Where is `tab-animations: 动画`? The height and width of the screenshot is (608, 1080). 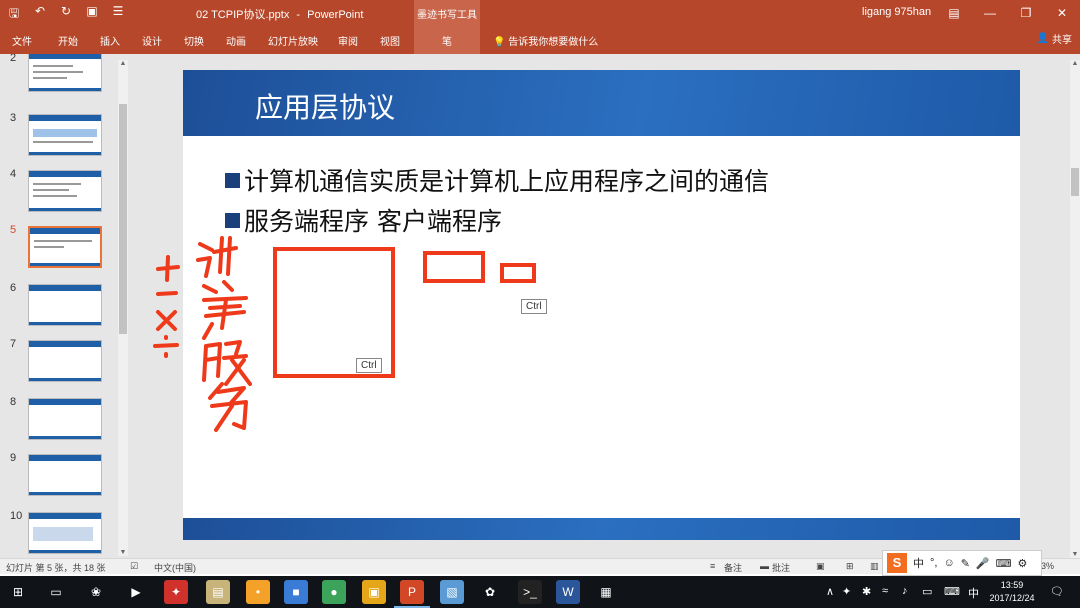 tab-animations: 动画 is located at coordinates (236, 40).